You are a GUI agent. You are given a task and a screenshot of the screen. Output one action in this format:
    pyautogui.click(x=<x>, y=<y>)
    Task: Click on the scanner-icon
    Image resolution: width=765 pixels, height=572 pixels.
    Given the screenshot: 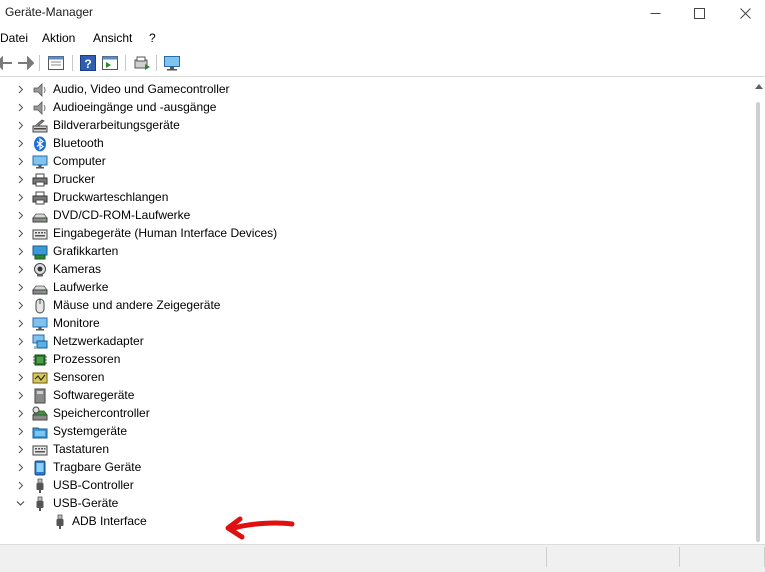 What is the action you would take?
    pyautogui.click(x=40, y=126)
    